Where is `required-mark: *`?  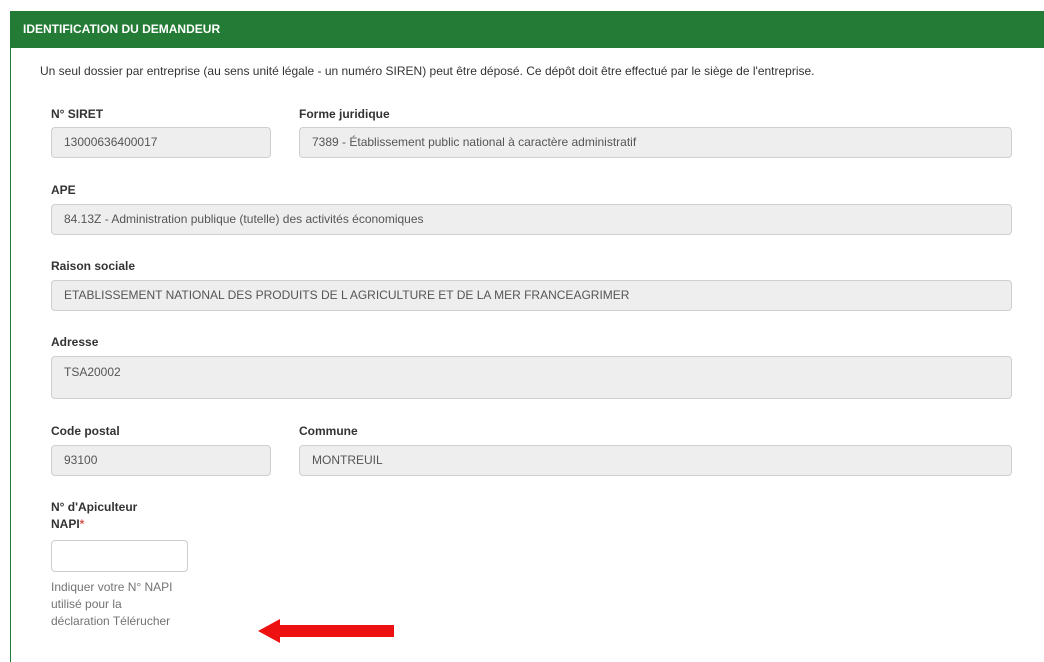
required-mark: * is located at coordinates (82, 524).